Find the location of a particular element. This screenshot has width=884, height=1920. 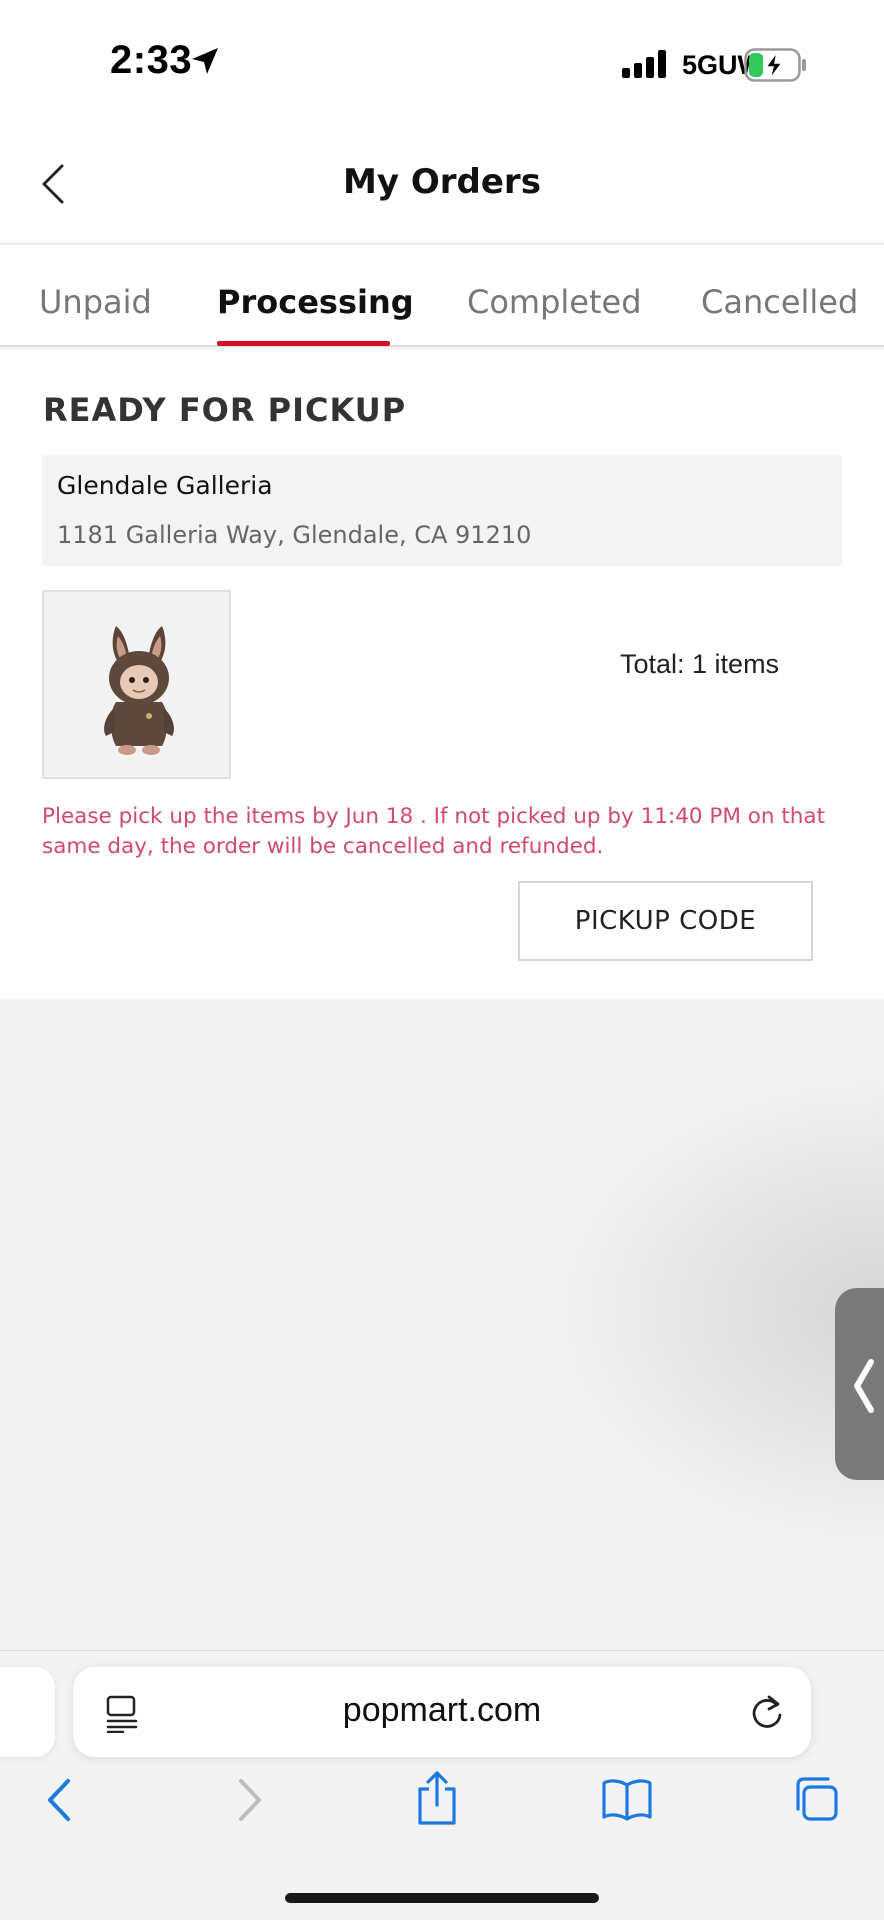

forward-arrow-icon is located at coordinates (251, 1802).